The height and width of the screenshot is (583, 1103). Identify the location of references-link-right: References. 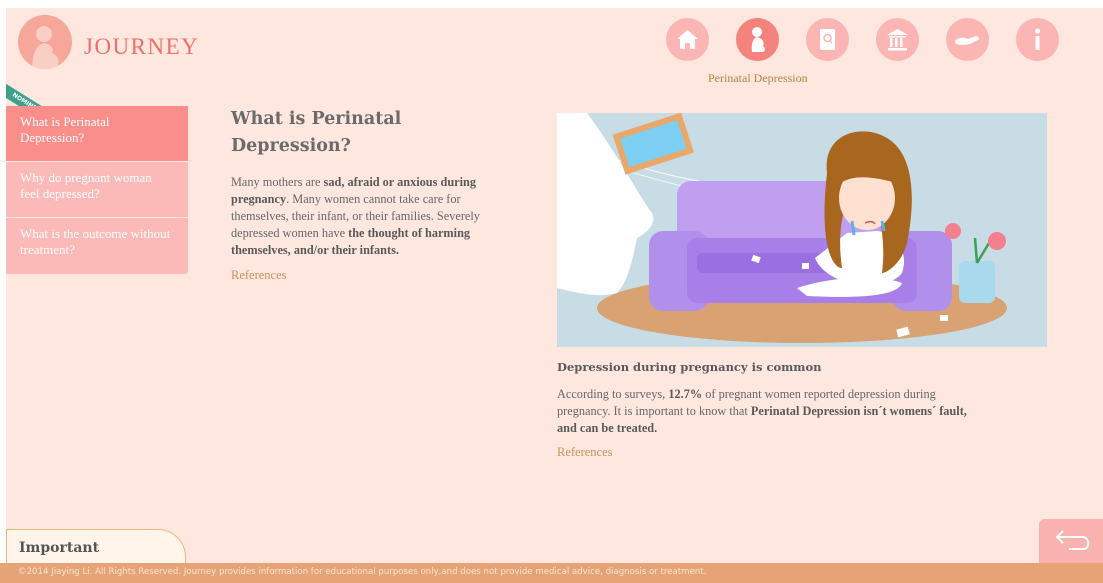
(585, 452).